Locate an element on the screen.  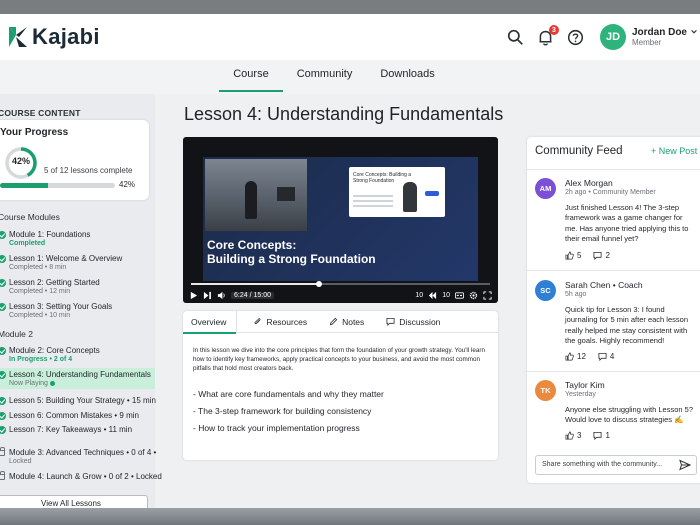
like-button: 12 is located at coordinates (575, 356).